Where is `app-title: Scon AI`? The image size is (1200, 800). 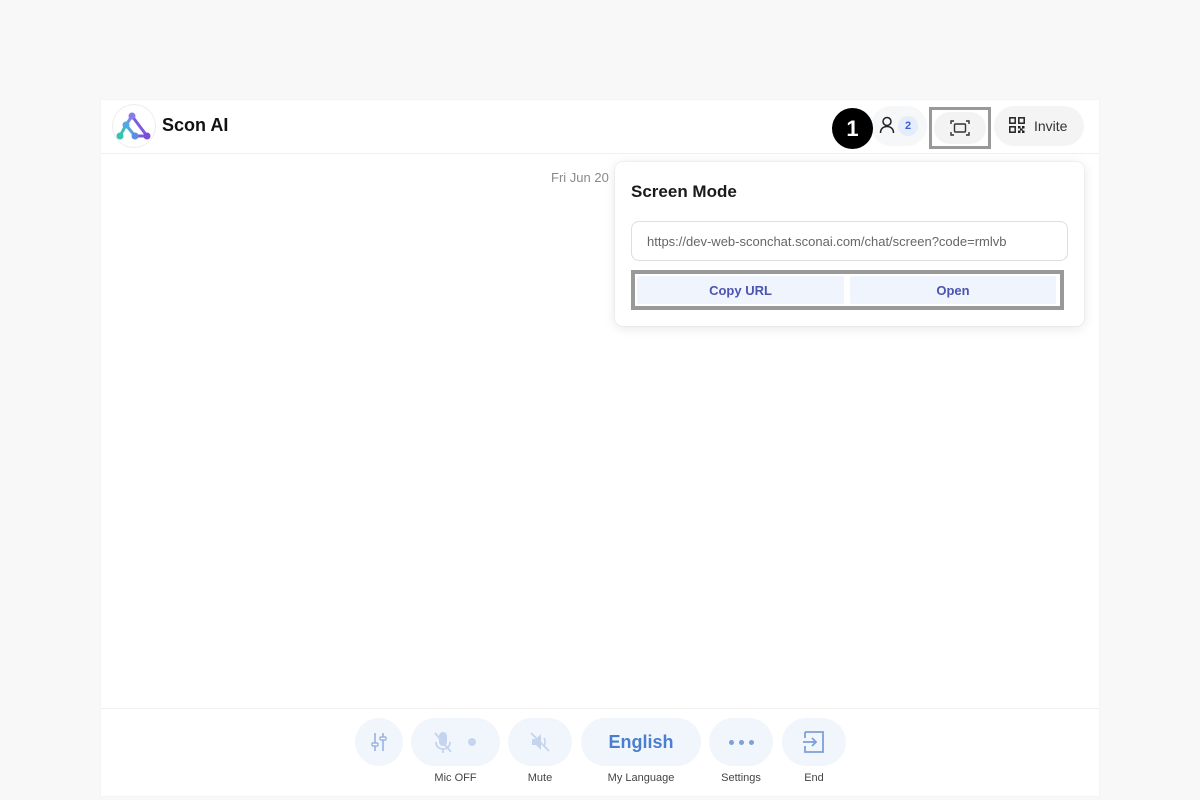 app-title: Scon AI is located at coordinates (195, 125).